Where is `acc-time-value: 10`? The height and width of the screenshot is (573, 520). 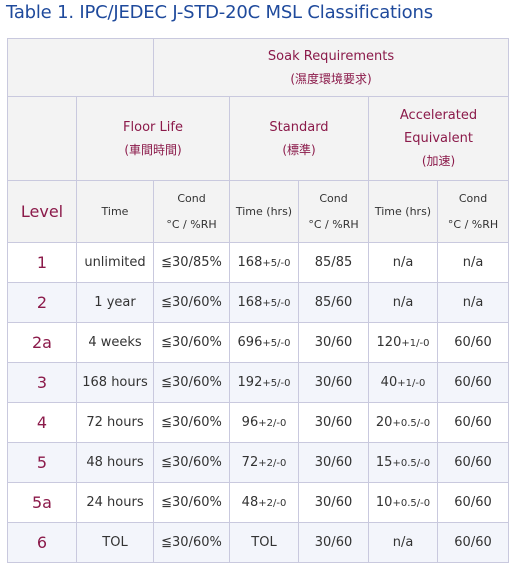
acc-time-value: 10 is located at coordinates (384, 502).